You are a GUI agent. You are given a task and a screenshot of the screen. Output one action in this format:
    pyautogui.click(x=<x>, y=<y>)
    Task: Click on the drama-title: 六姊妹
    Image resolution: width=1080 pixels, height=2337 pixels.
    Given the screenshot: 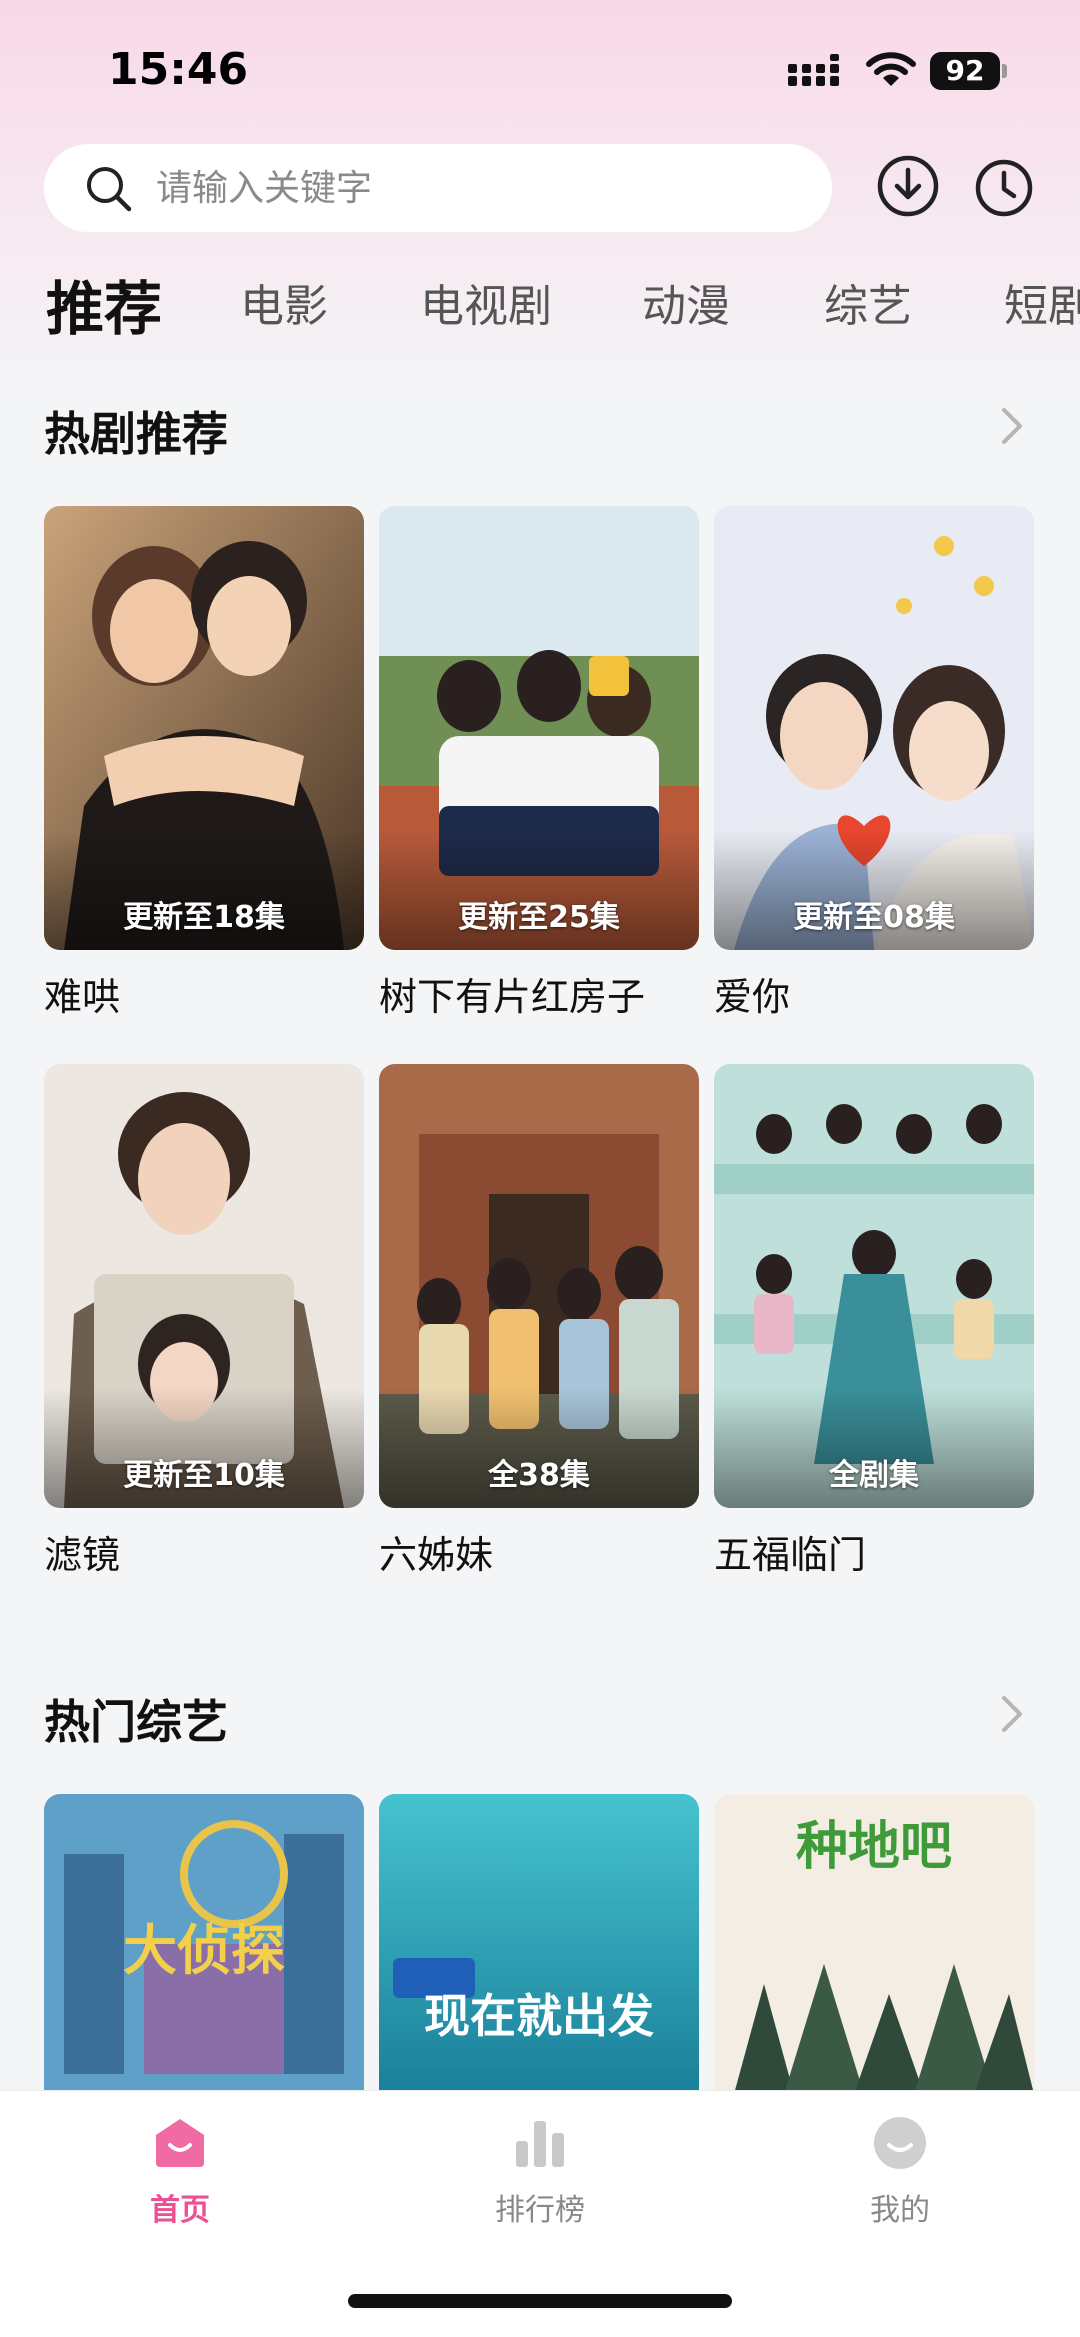 What is the action you would take?
    pyautogui.click(x=539, y=1551)
    